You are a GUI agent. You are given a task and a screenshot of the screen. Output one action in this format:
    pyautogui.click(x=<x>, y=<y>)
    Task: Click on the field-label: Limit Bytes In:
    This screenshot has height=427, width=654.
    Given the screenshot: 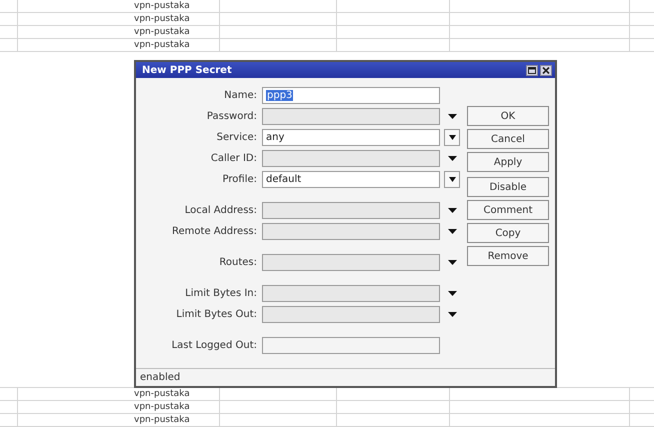 What is the action you would take?
    pyautogui.click(x=221, y=293)
    